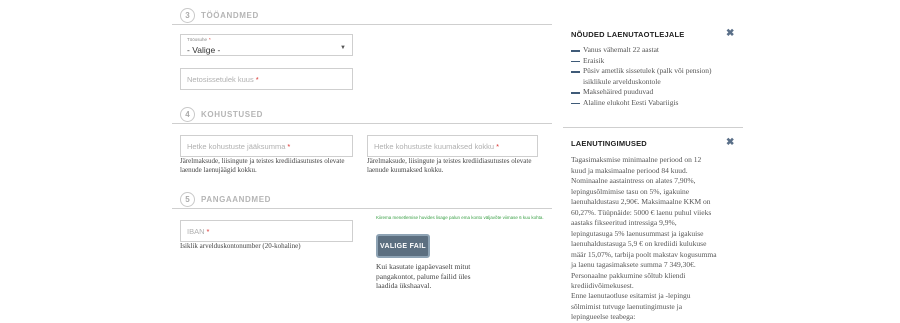 The height and width of the screenshot is (323, 900). Describe the element at coordinates (220, 79) in the screenshot. I see `net-income-placeholder: Netosissetulek kuus` at that location.